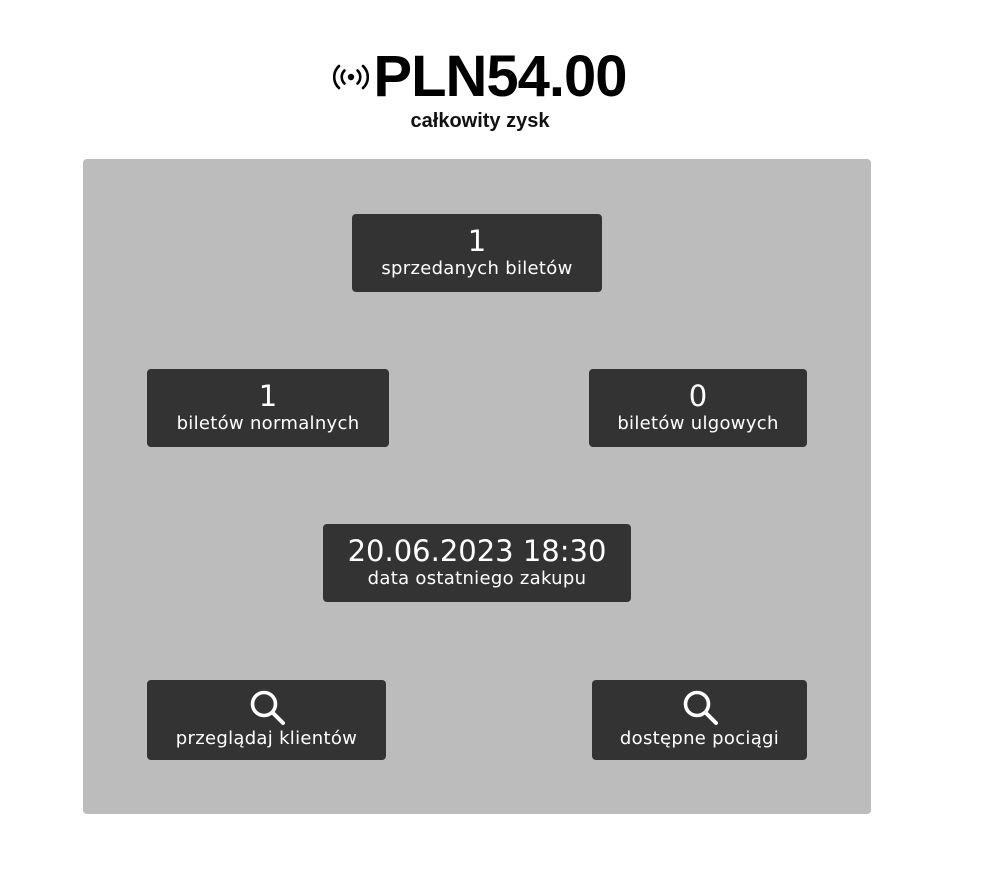 This screenshot has width=981, height=869. I want to click on reduced-tickets-tile: 0 biletów ulgowych, so click(698, 408).